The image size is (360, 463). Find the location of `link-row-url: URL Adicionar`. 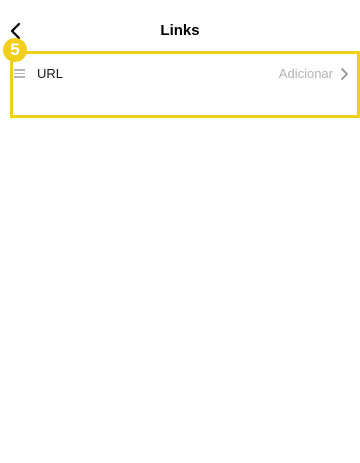

link-row-url: URL Adicionar is located at coordinates (185, 73).